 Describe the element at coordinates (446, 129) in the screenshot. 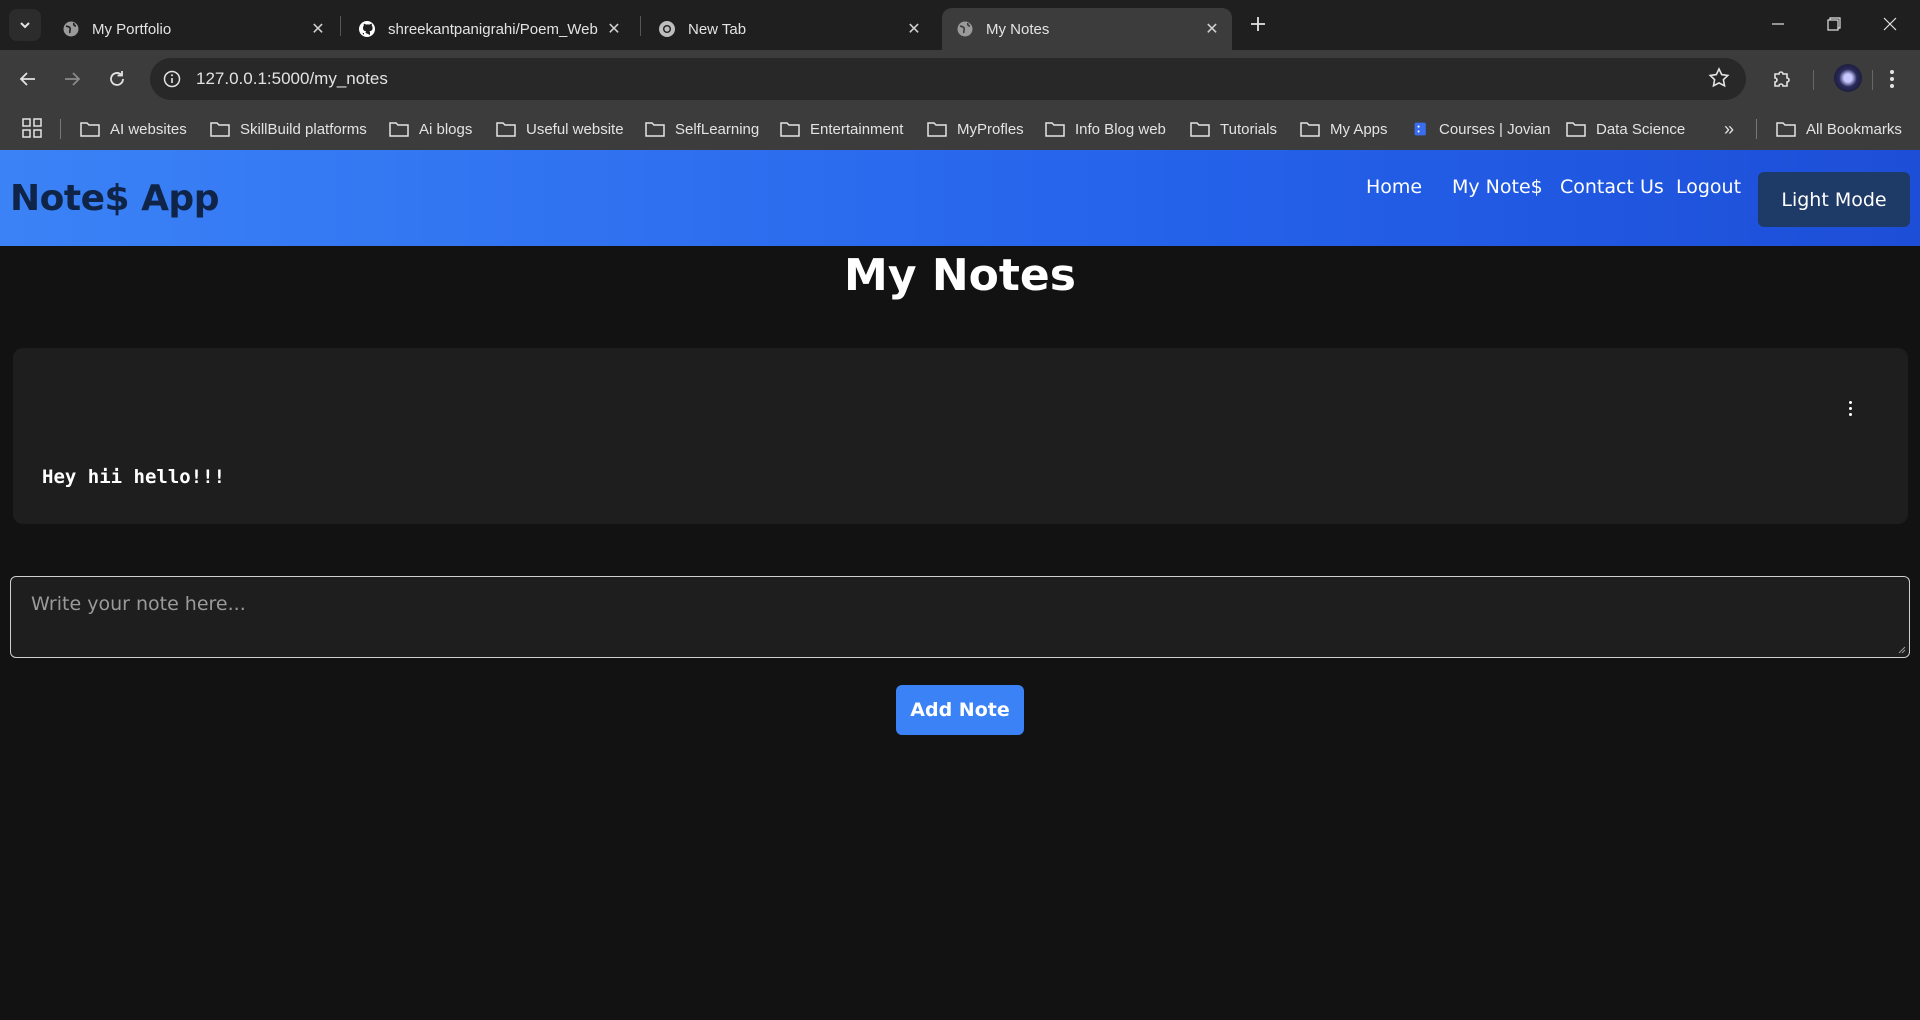

I see `bookmark-label: Ai blogs` at that location.